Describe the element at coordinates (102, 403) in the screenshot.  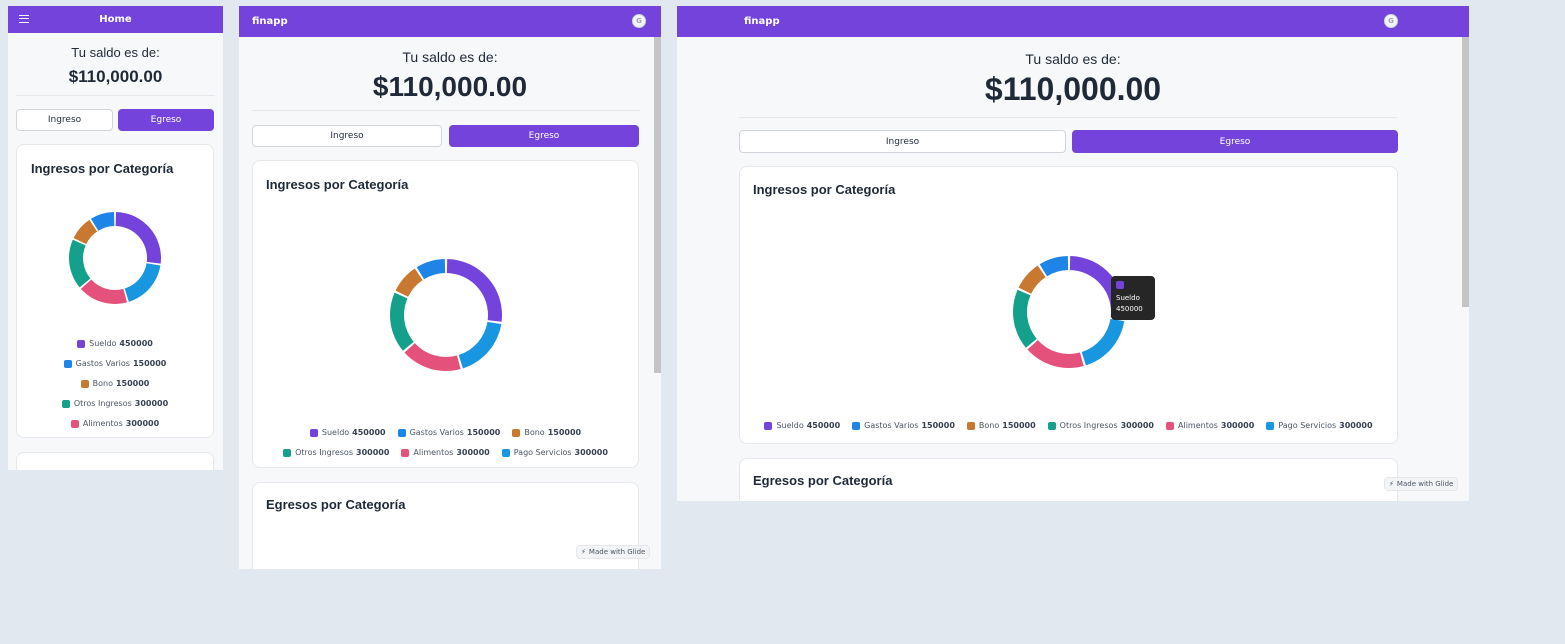
I see `legend-label: Otros Ingresos` at that location.